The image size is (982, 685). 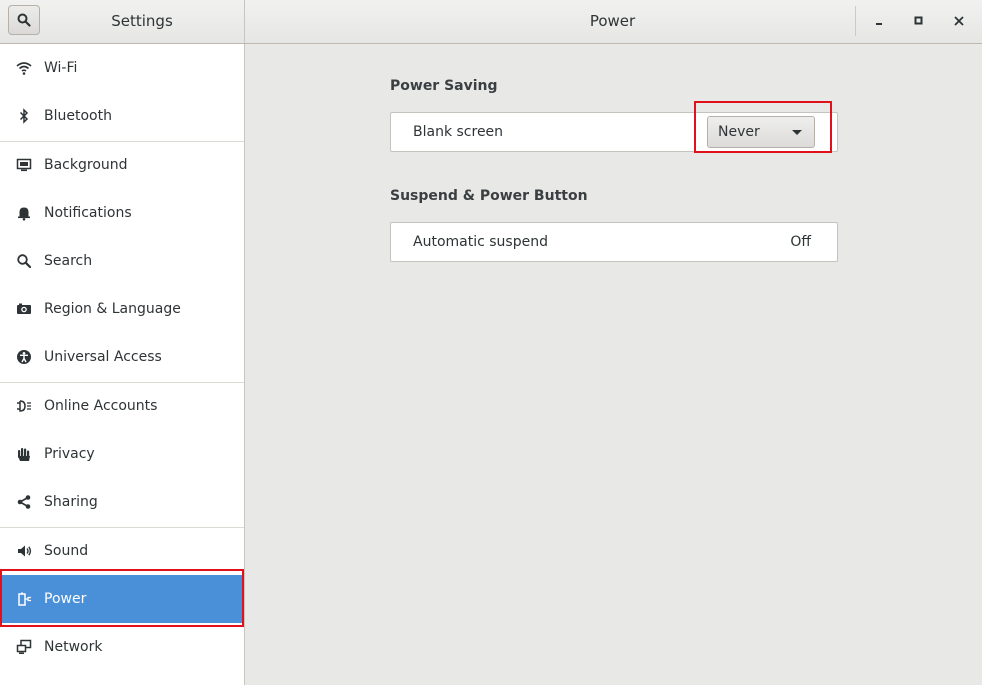 I want to click on bluetooth-icon, so click(x=24, y=116).